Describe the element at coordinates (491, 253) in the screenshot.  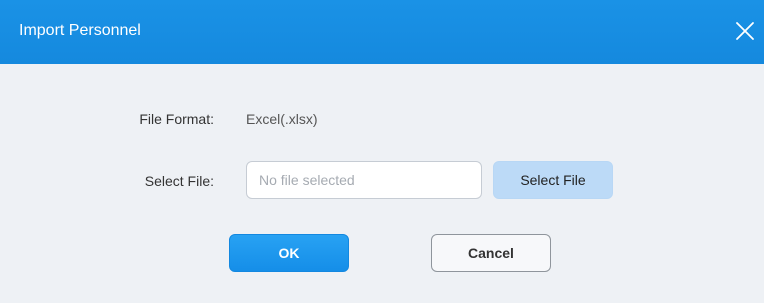
I see `cancel-button: Cancel` at that location.